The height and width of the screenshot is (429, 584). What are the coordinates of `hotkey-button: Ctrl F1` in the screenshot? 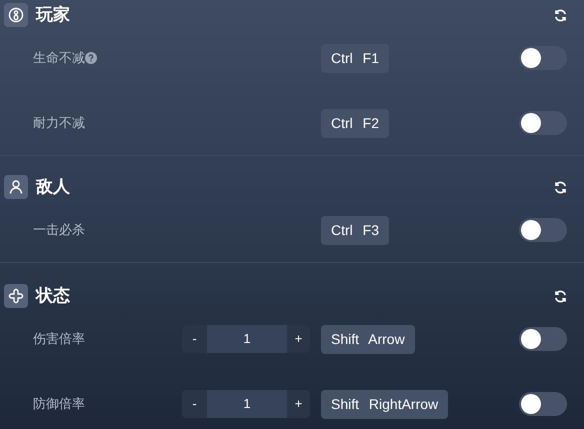 It's located at (355, 58).